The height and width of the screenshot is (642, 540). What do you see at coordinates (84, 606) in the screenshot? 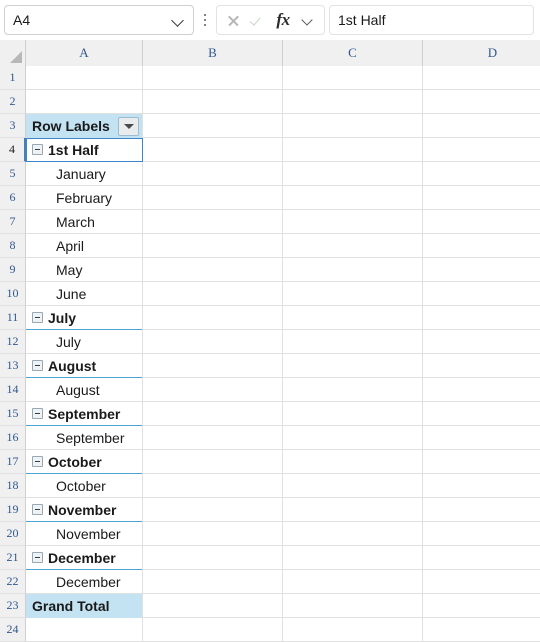
I see `pivot-grand-total-row: Grand Total` at bounding box center [84, 606].